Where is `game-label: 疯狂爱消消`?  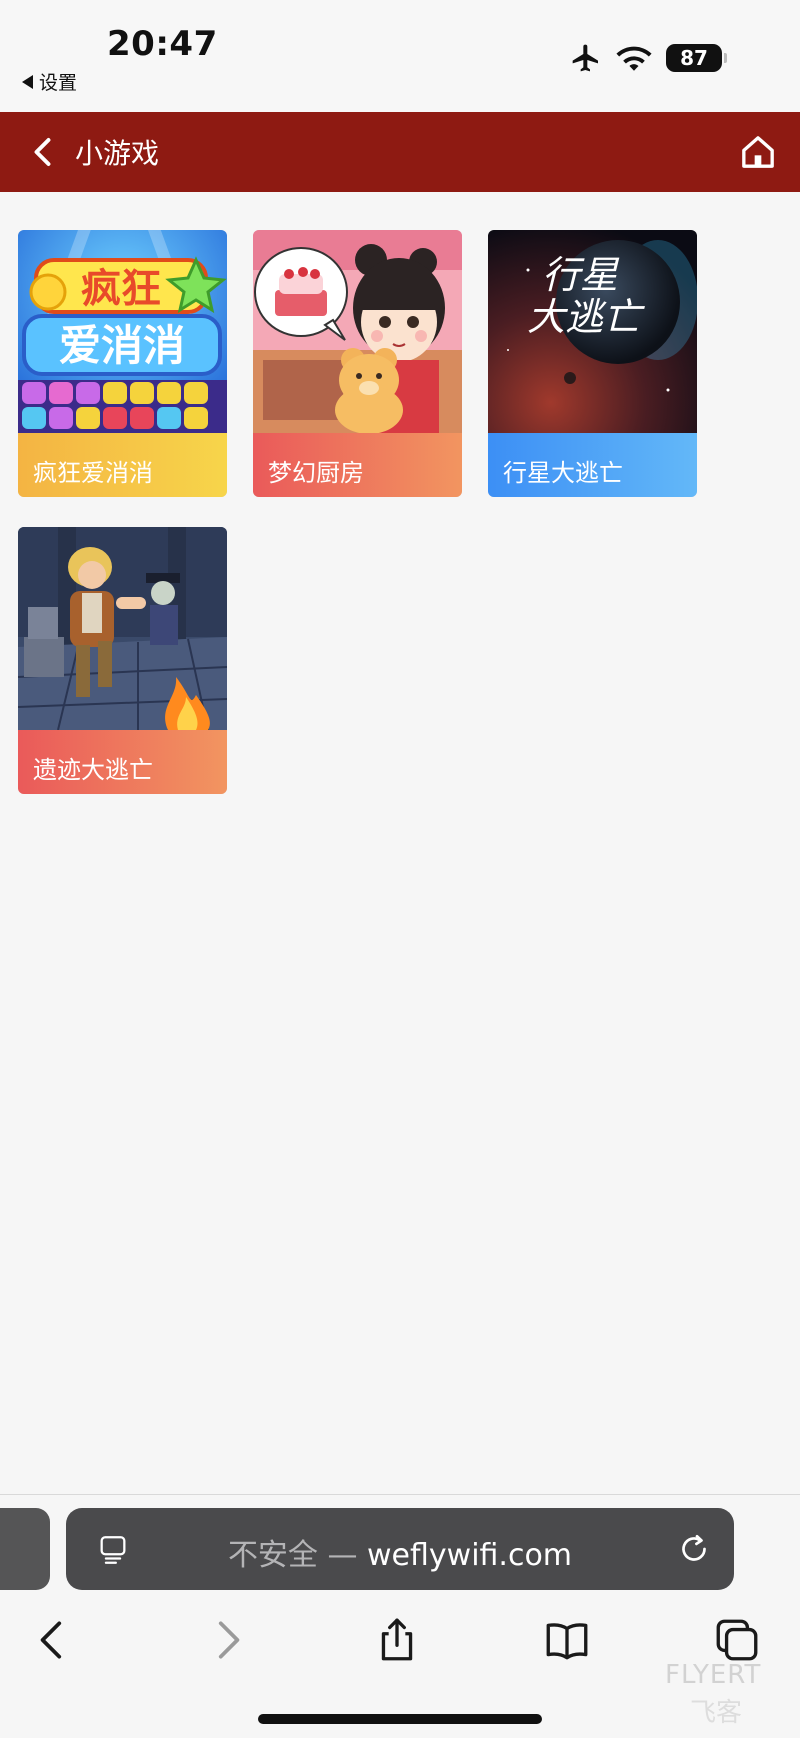
game-label: 疯狂爱消消 is located at coordinates (122, 465).